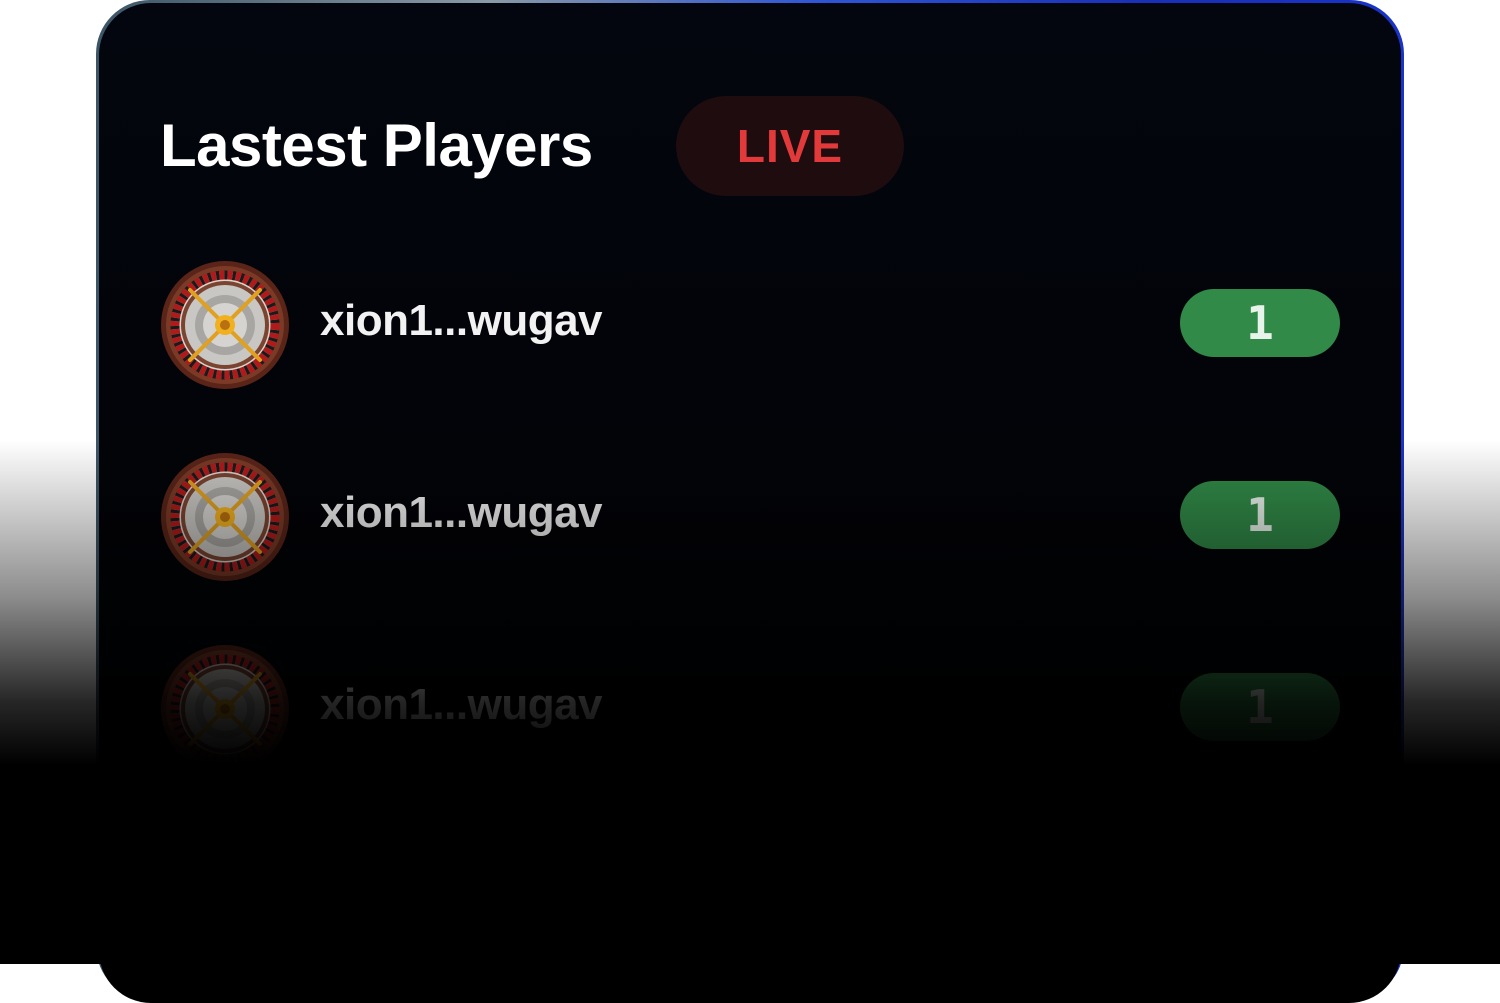 The image size is (1500, 1003). I want to click on card-title: Lastest Players, so click(376, 145).